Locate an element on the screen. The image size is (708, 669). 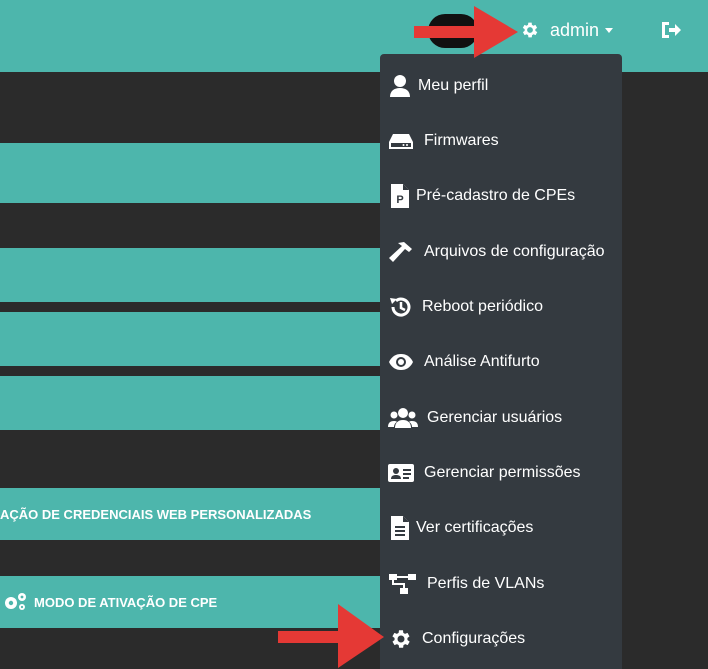
file-p-icon: P is located at coordinates (400, 196).